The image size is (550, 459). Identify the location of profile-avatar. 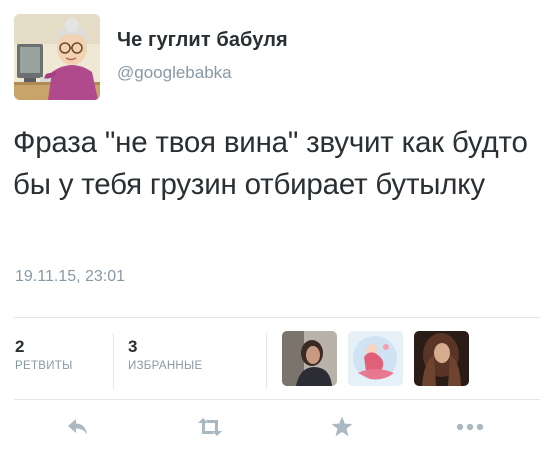
(57, 57).